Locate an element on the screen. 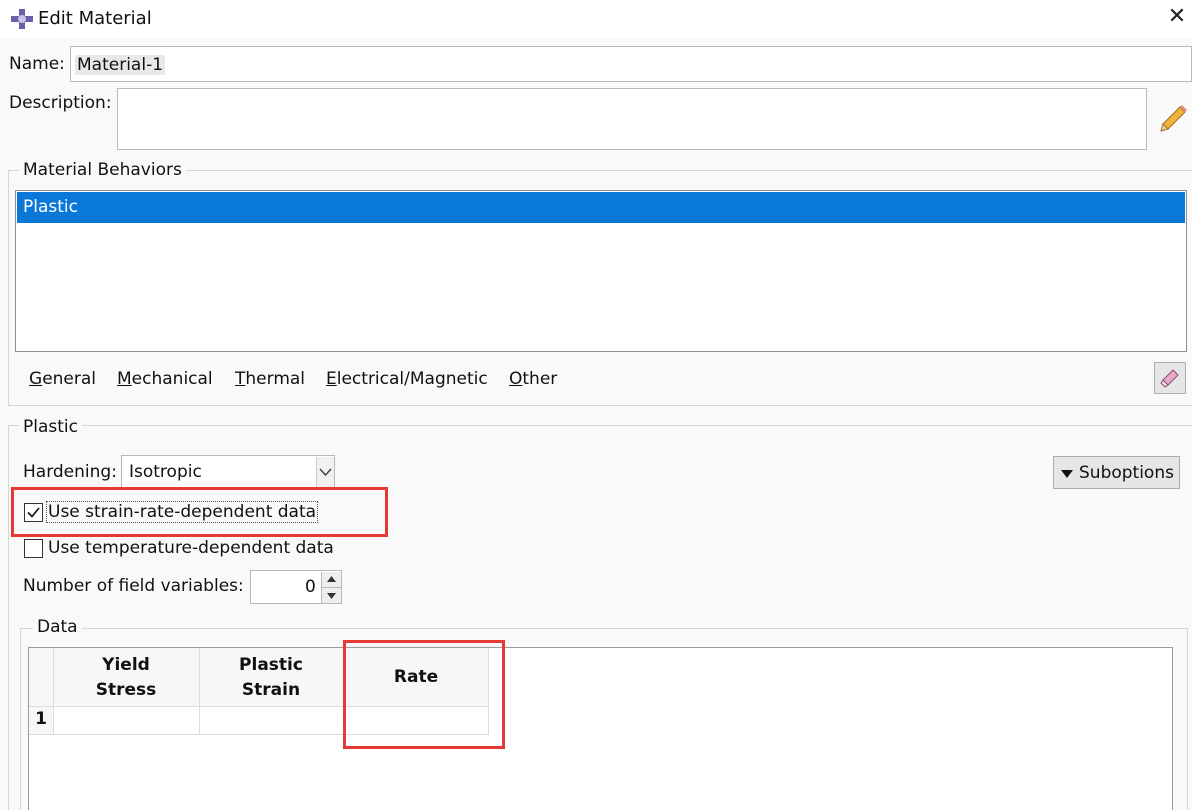 This screenshot has height=810, width=1192. hardening-select: Isotropic is located at coordinates (228, 472).